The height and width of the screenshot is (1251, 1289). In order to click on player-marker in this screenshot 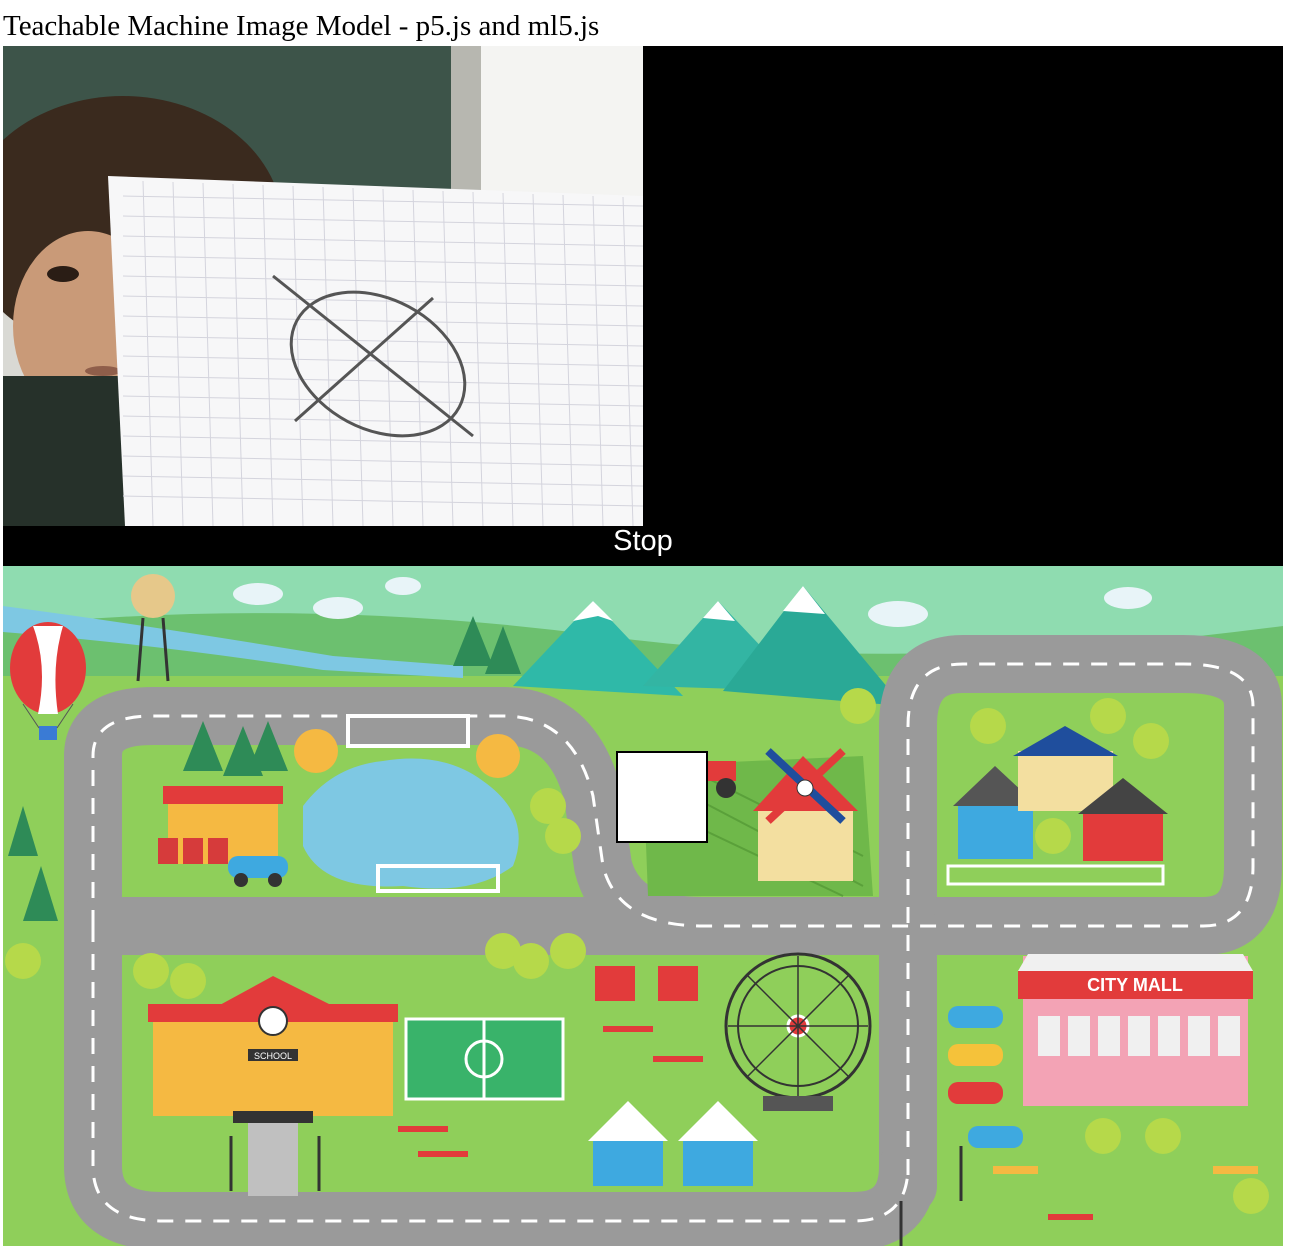, I will do `click(662, 797)`.